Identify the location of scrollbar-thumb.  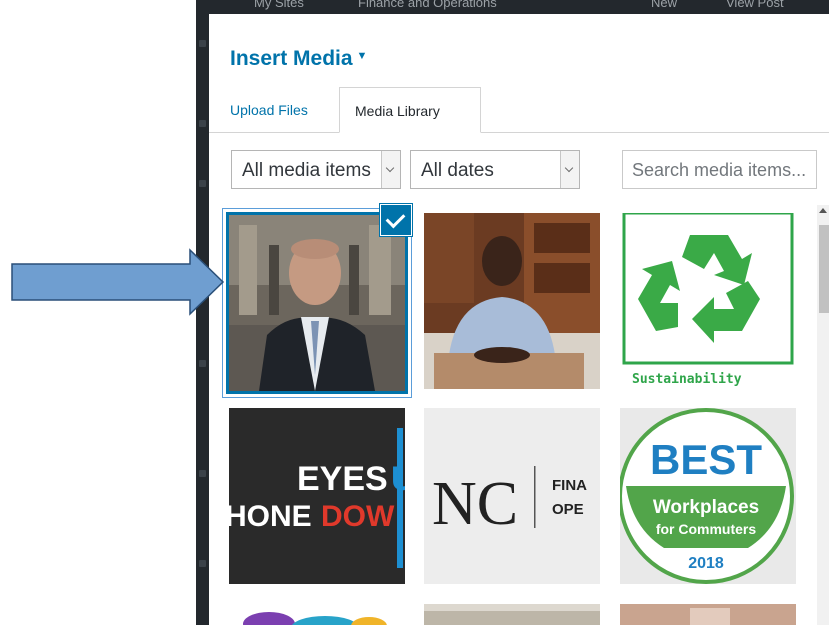
(824, 269).